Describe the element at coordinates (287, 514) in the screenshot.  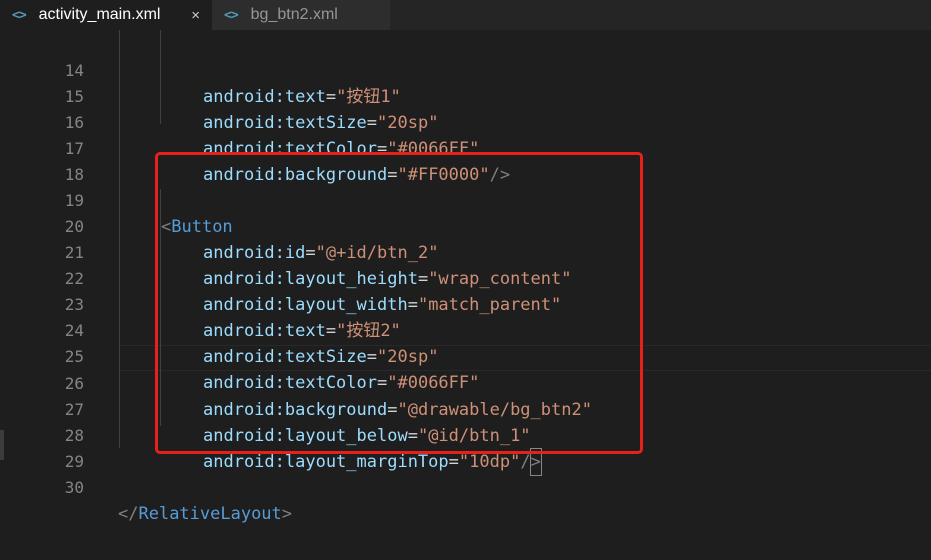
I see `tag-close: >` at that location.